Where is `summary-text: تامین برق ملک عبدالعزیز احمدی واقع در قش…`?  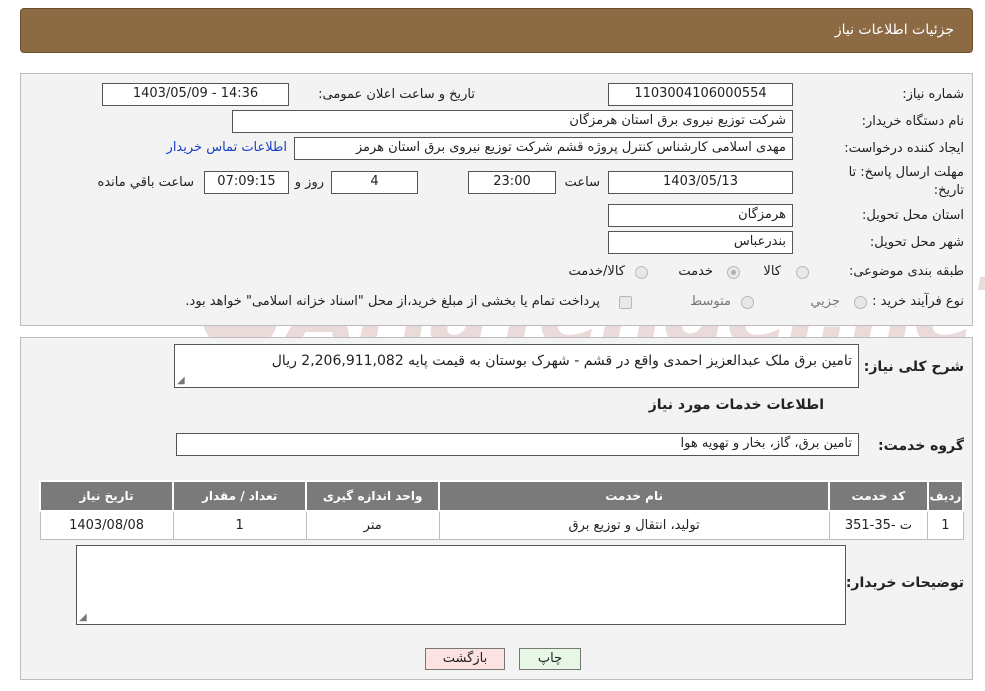 summary-text: تامین برق ملک عبدالعزیز احمدی واقع در قش… is located at coordinates (561, 361).